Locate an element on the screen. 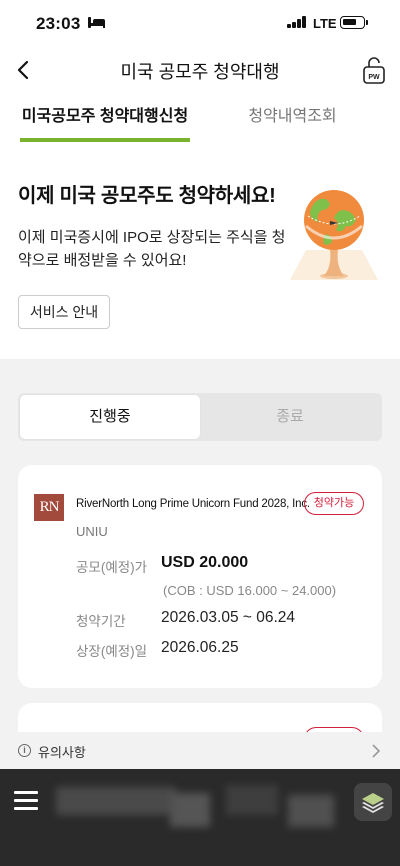 Image resolution: width=400 pixels, height=866 pixels. tab-bar: 미국공모주 청약대행신청 청약내역조회 is located at coordinates (200, 118).